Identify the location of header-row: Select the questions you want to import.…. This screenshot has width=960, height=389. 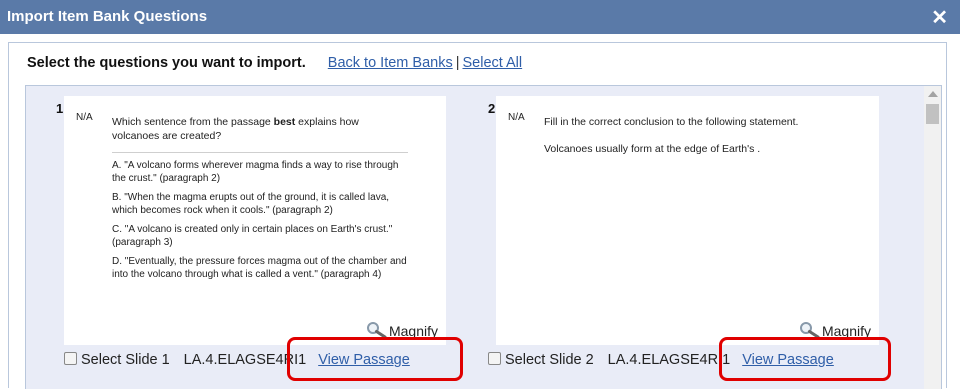
(274, 63).